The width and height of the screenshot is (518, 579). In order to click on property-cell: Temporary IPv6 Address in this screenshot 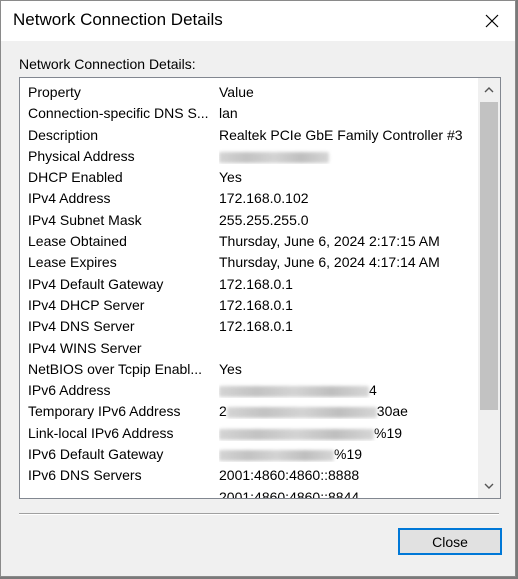, I will do `click(104, 411)`.